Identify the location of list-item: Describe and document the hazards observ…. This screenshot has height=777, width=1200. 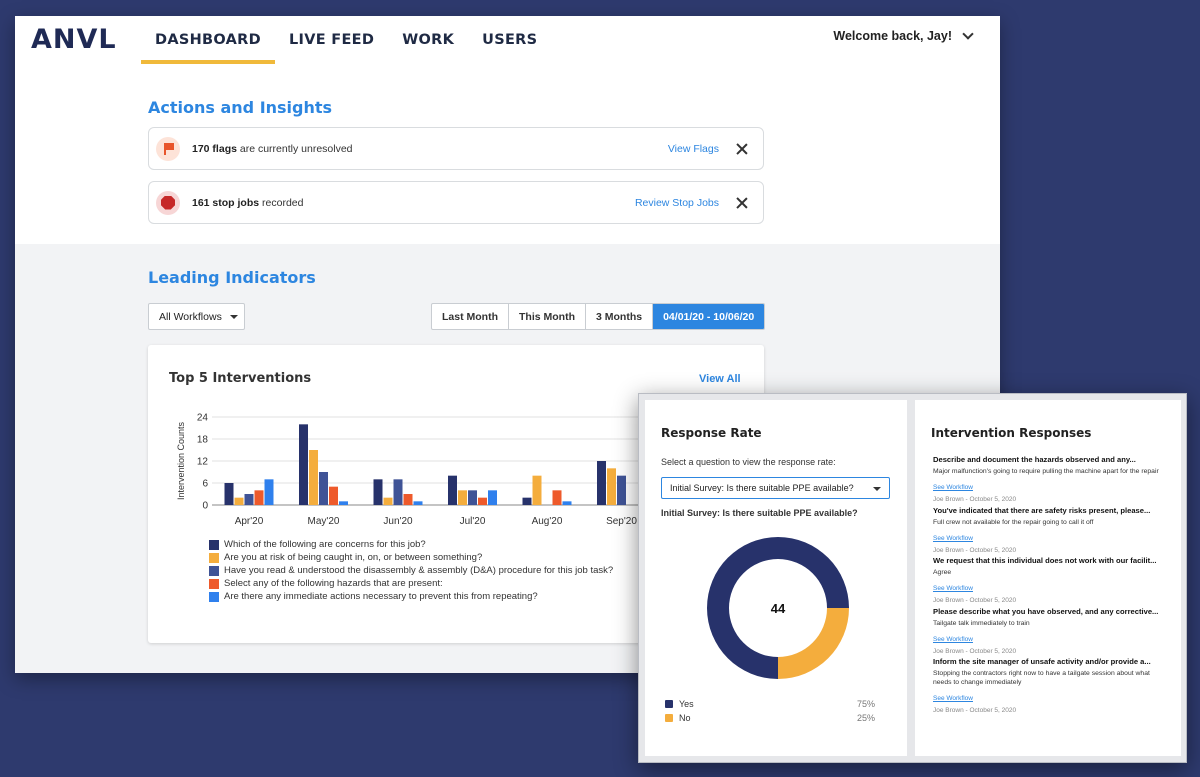
(1049, 480).